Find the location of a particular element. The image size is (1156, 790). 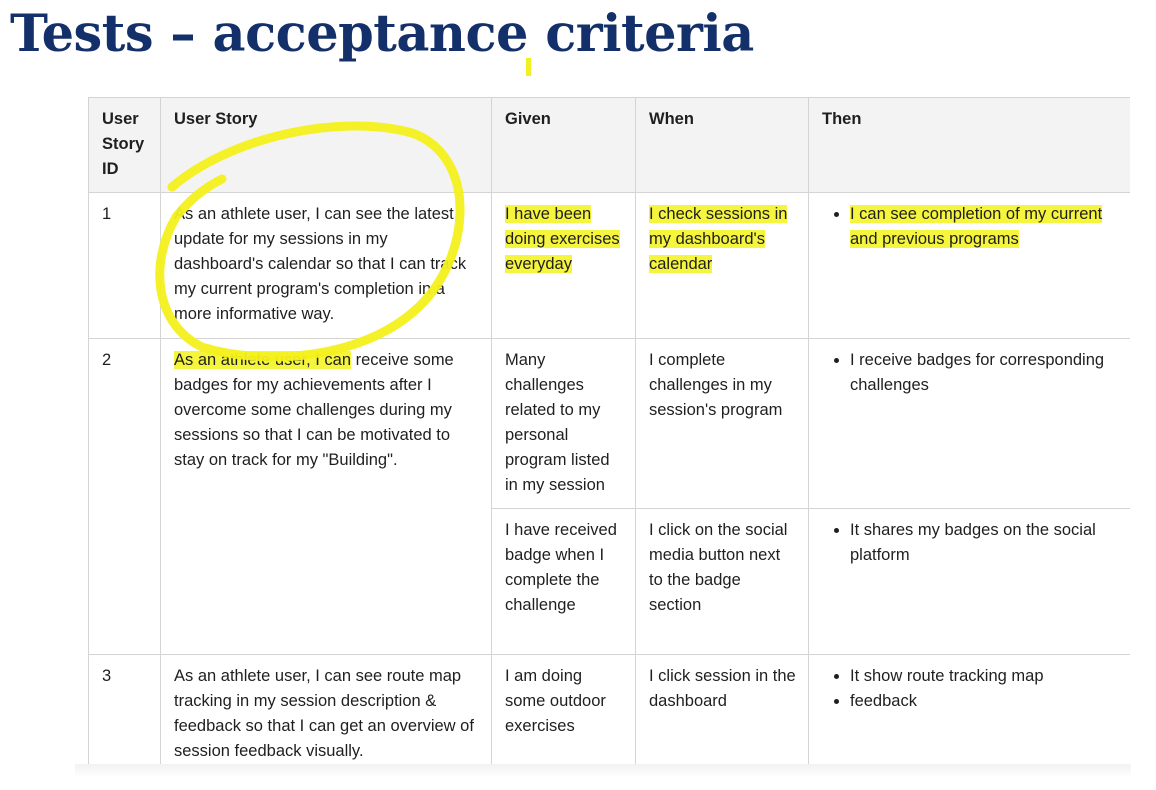

header-then: Then is located at coordinates (969, 145).